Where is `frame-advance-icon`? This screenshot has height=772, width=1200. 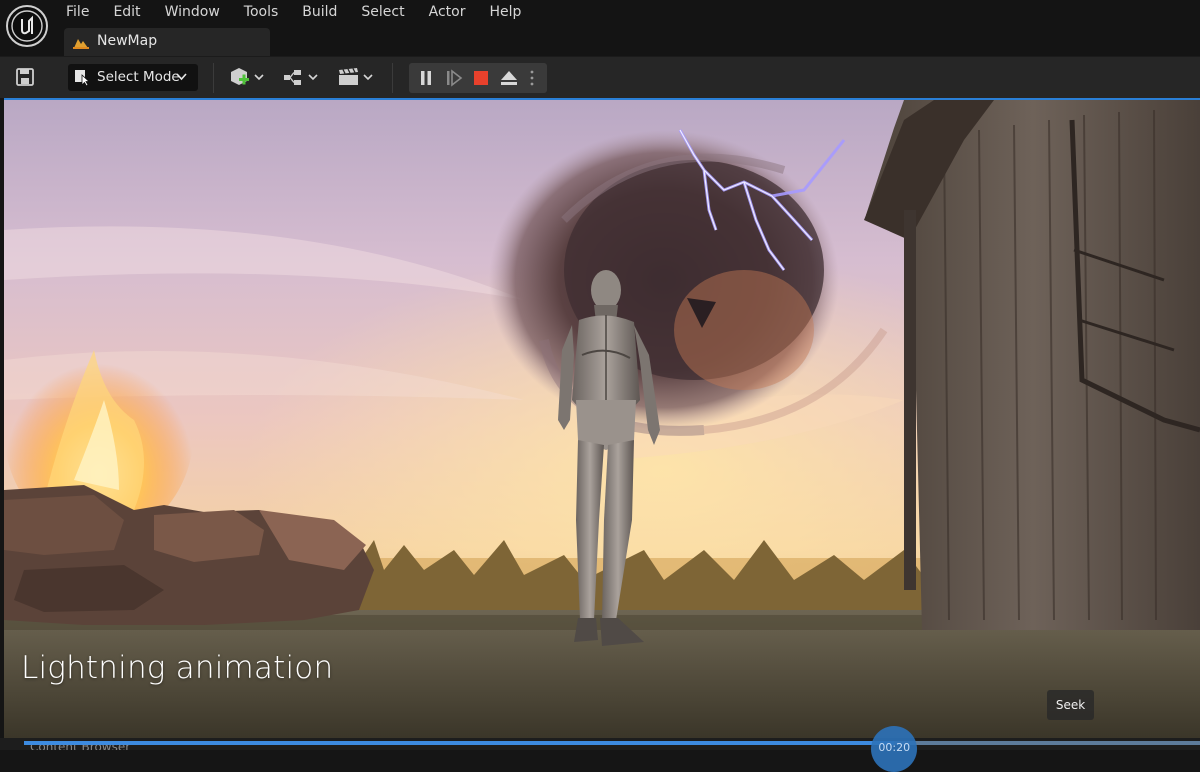 frame-advance-icon is located at coordinates (455, 78).